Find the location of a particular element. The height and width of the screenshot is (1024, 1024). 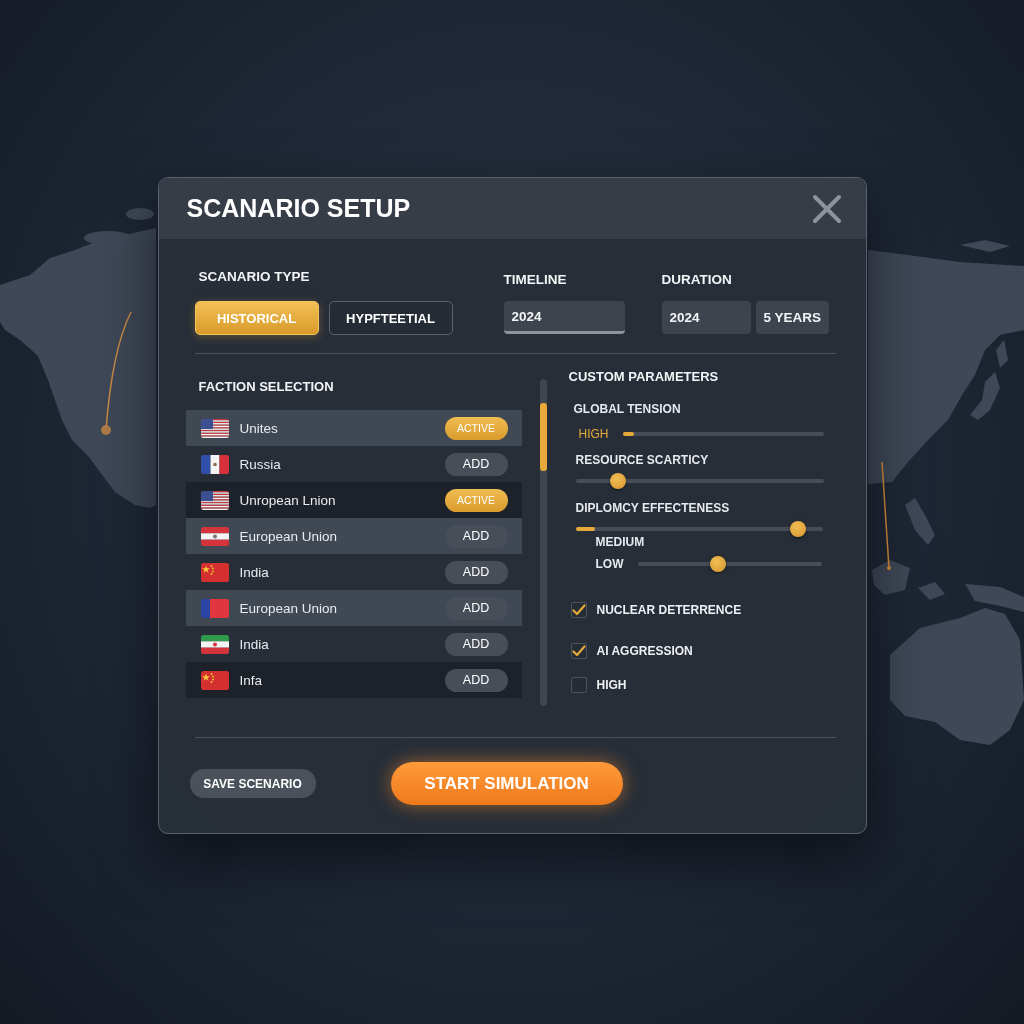

duration-year-field: 2024 is located at coordinates (706, 317).